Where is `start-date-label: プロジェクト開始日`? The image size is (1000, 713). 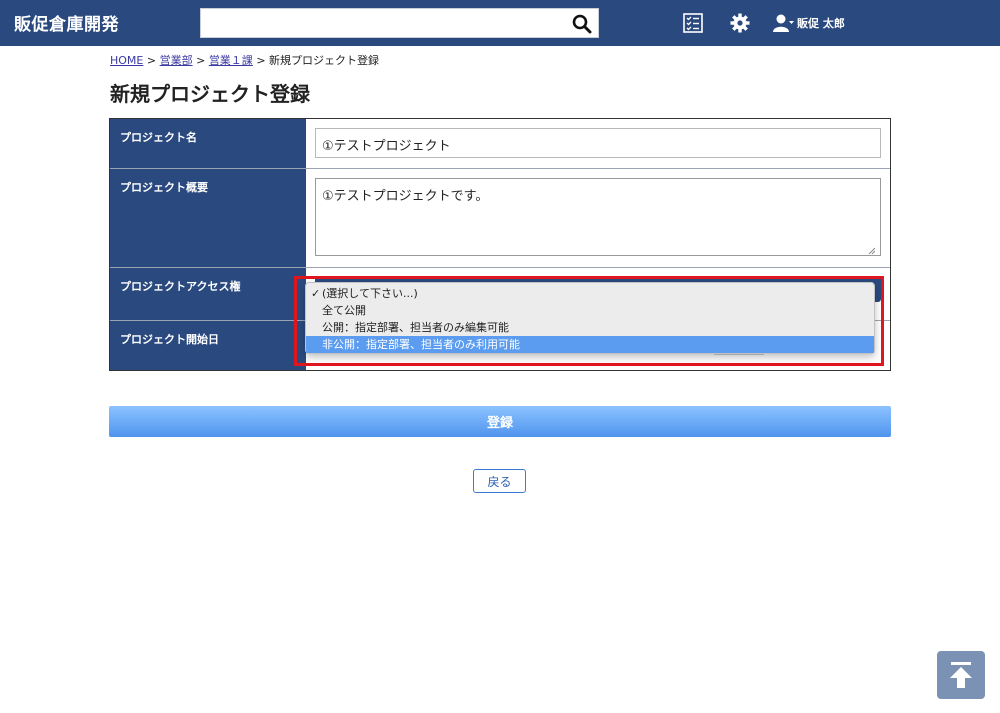 start-date-label: プロジェクト開始日 is located at coordinates (208, 345).